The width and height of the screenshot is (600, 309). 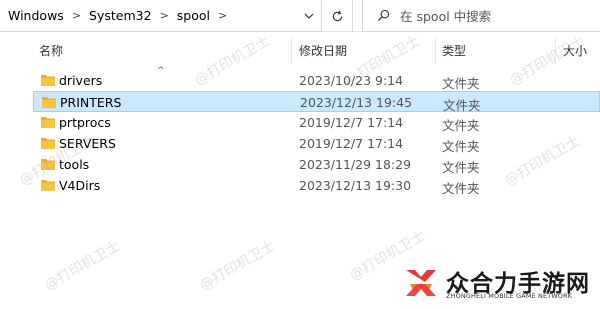 What do you see at coordinates (383, 15) in the screenshot?
I see `search-icon` at bounding box center [383, 15].